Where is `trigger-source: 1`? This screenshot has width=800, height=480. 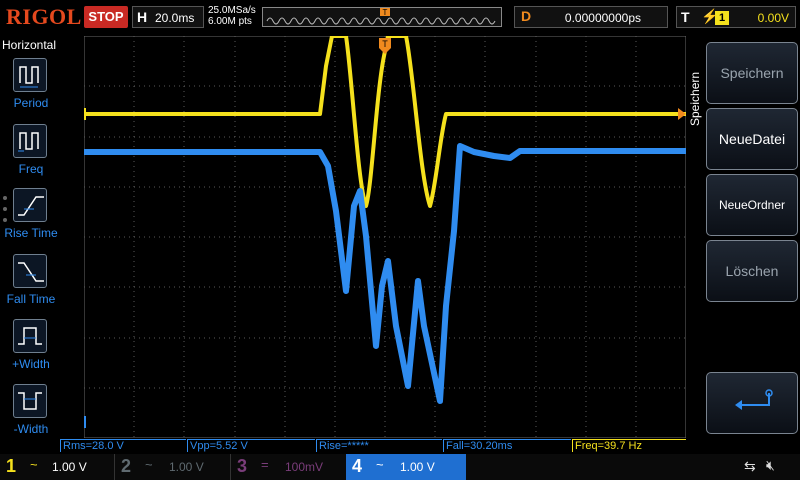 trigger-source: 1 is located at coordinates (722, 18).